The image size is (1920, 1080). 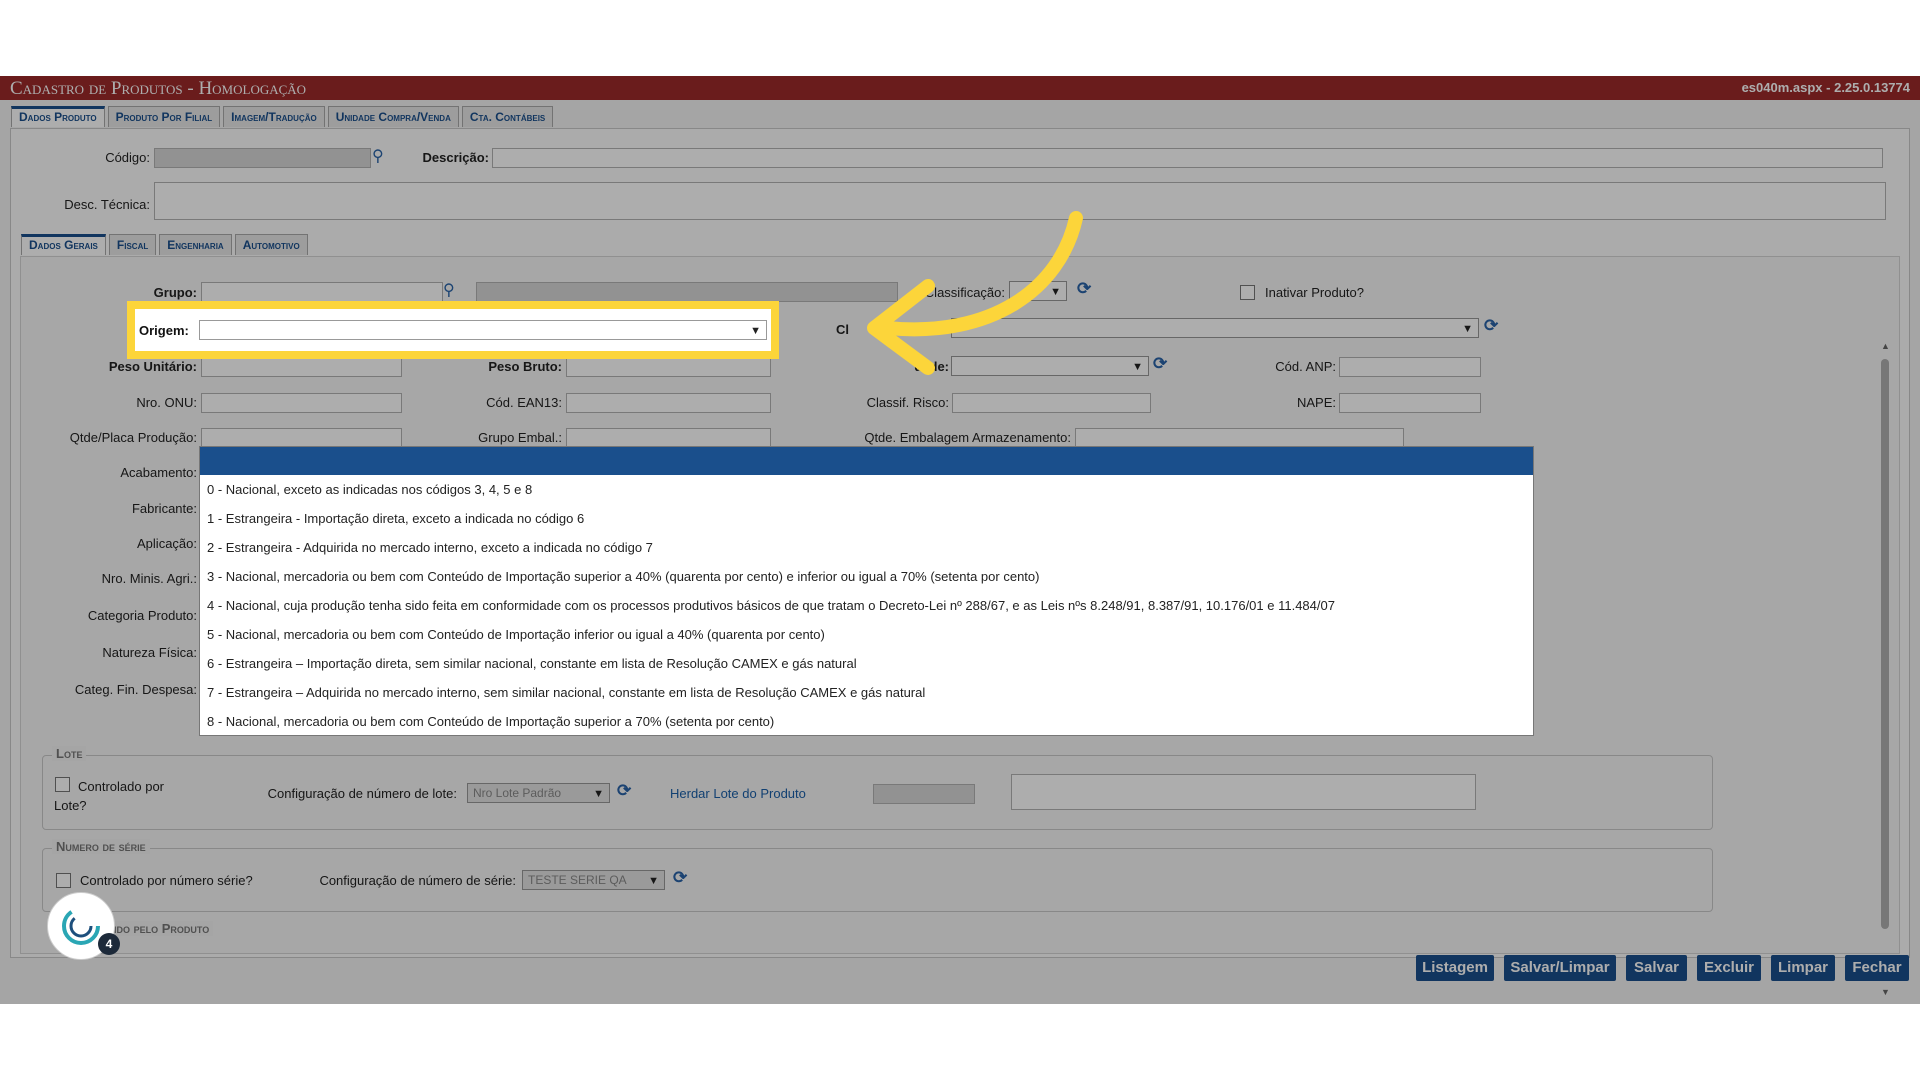 I want to click on cod-ean13-input, so click(x=668, y=403).